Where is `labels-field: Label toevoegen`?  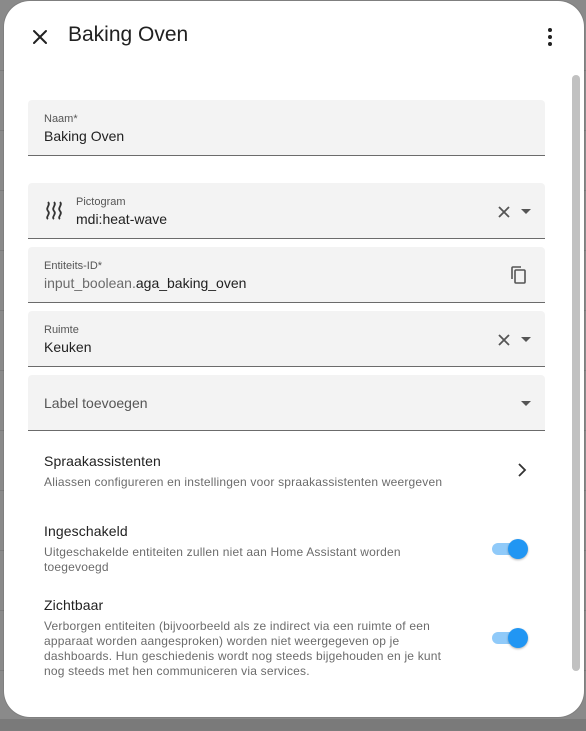
labels-field: Label toevoegen is located at coordinates (286, 403).